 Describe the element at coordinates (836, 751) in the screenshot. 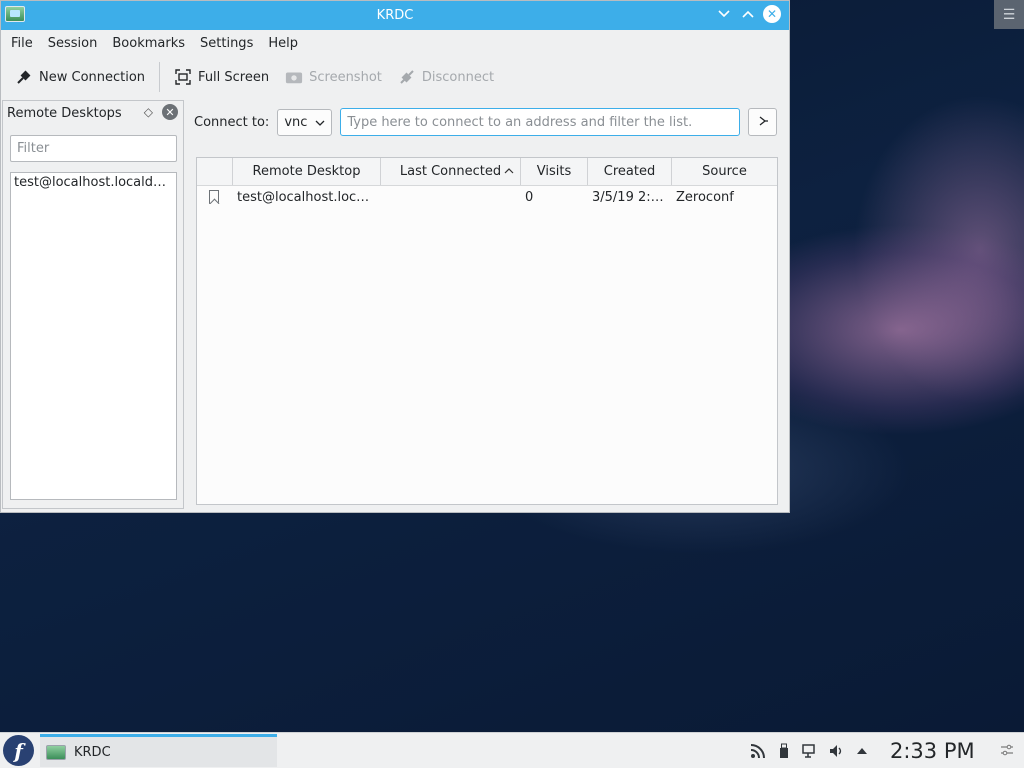

I see `volume-icon` at that location.